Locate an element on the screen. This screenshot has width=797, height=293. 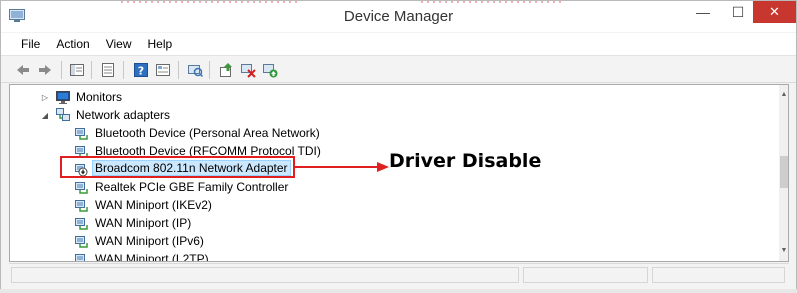
help-icon: ? is located at coordinates (141, 70).